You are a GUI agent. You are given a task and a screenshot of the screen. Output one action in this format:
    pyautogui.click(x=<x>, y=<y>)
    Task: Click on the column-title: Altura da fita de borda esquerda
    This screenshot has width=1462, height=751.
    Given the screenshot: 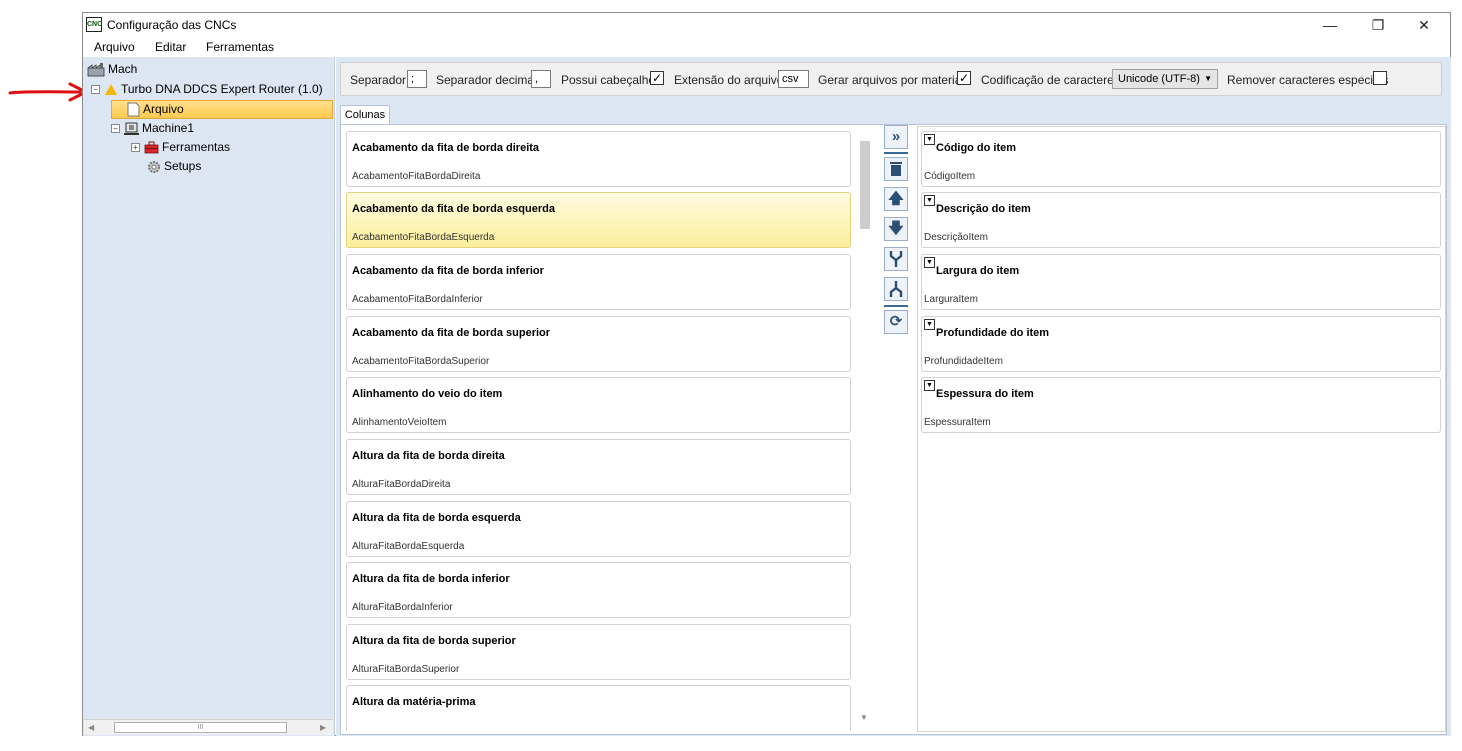 What is the action you would take?
    pyautogui.click(x=436, y=518)
    